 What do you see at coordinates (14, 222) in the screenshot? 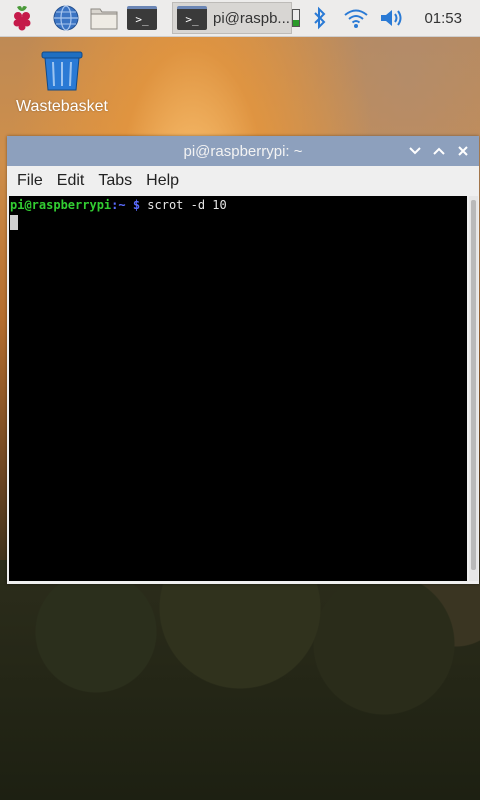
I see `text-cursor` at bounding box center [14, 222].